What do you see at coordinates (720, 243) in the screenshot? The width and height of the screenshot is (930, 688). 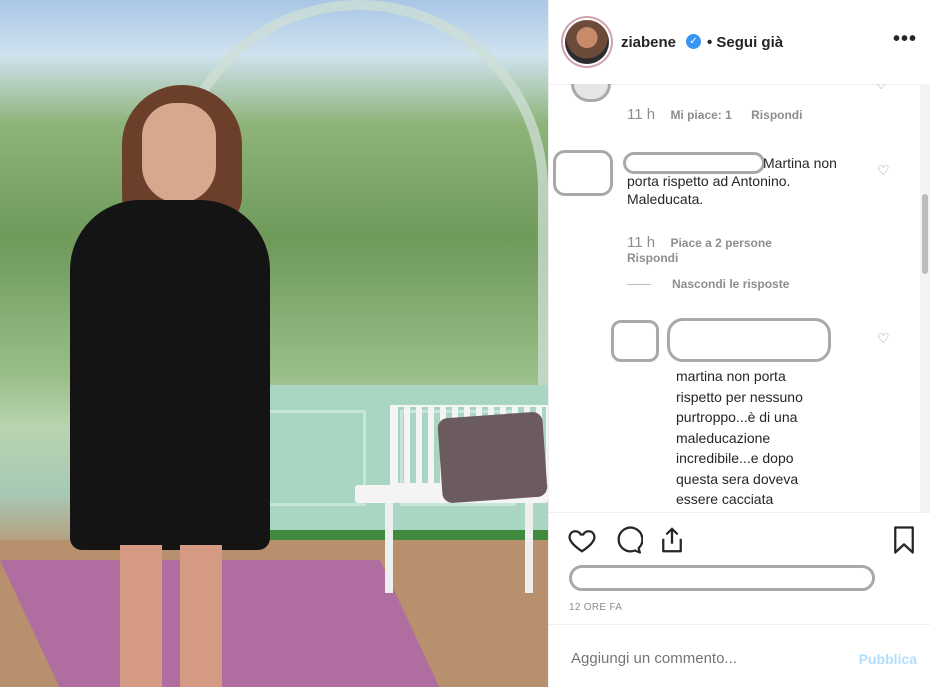 I see `comment-likes-link: Piace a 2 persone` at bounding box center [720, 243].